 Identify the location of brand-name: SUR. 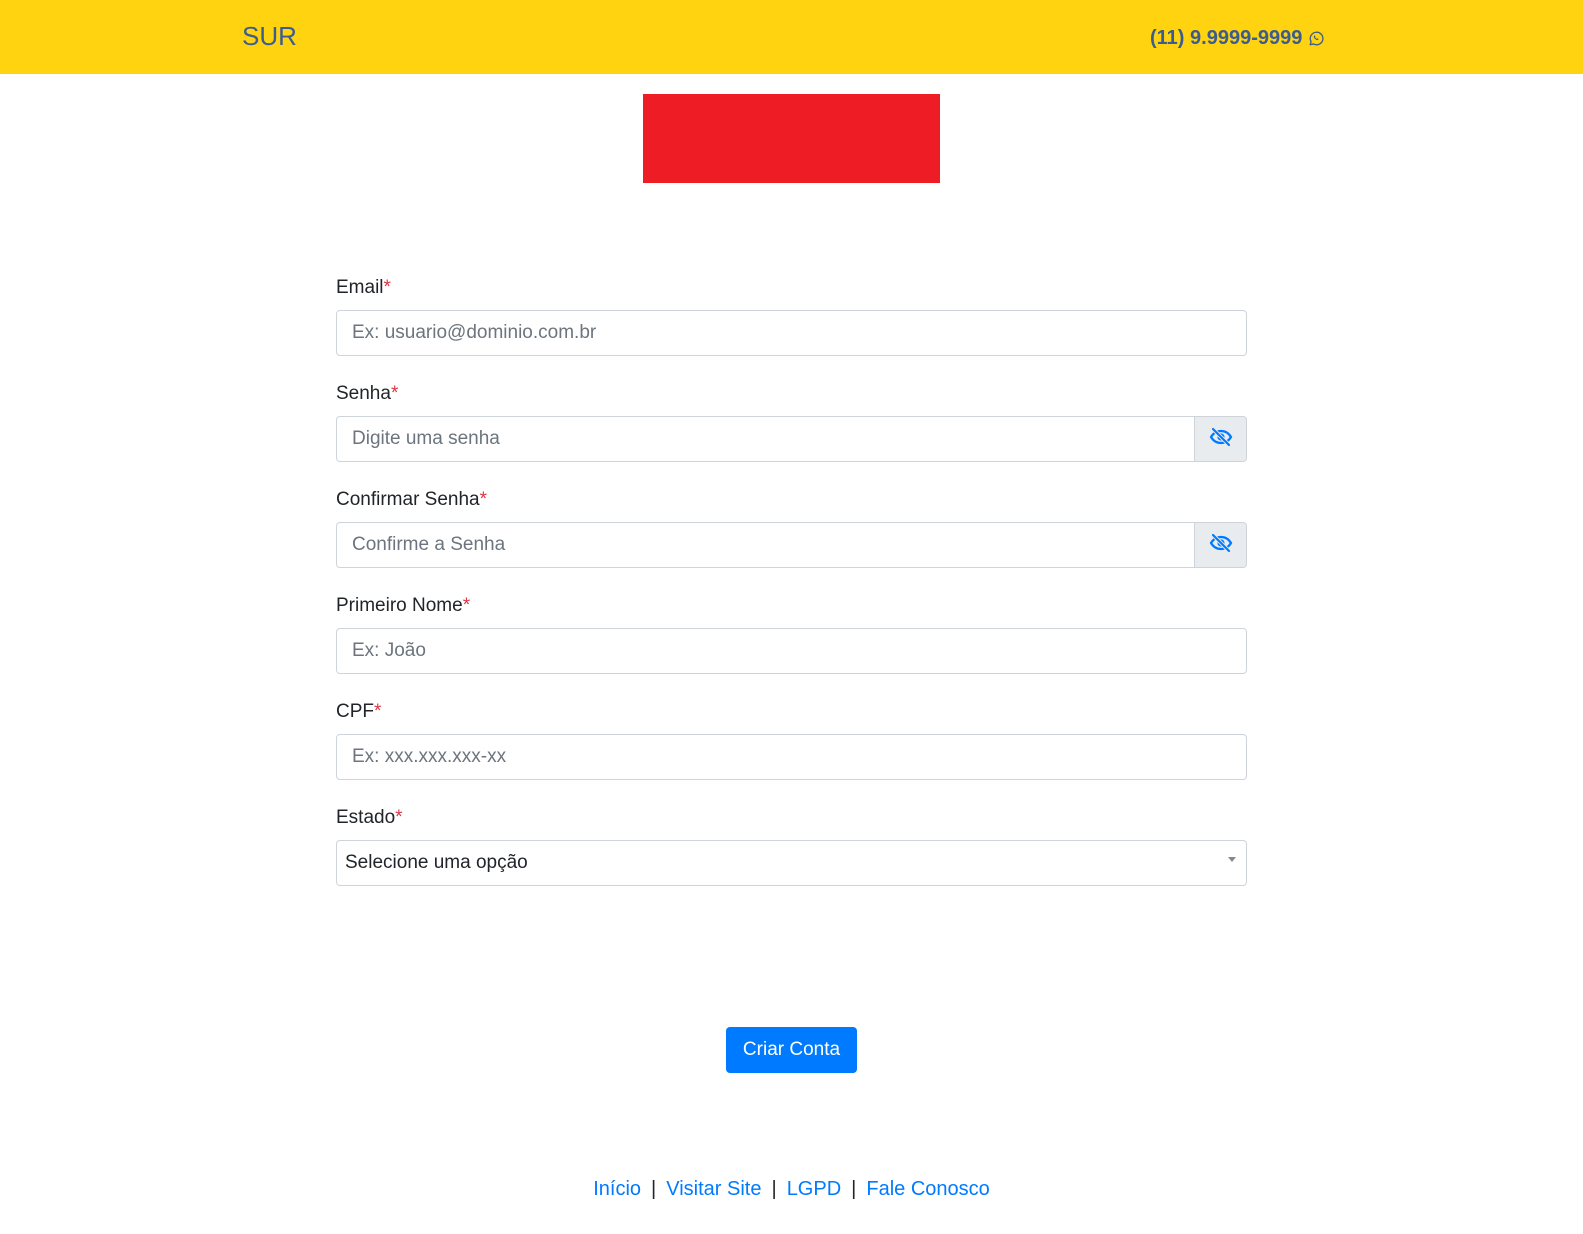
(269, 36).